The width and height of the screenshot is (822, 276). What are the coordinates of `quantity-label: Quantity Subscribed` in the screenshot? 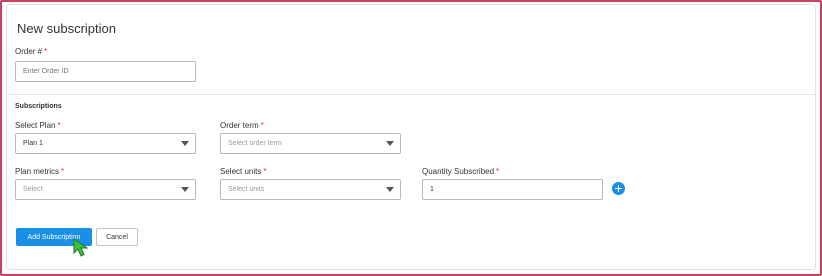 It's located at (458, 171).